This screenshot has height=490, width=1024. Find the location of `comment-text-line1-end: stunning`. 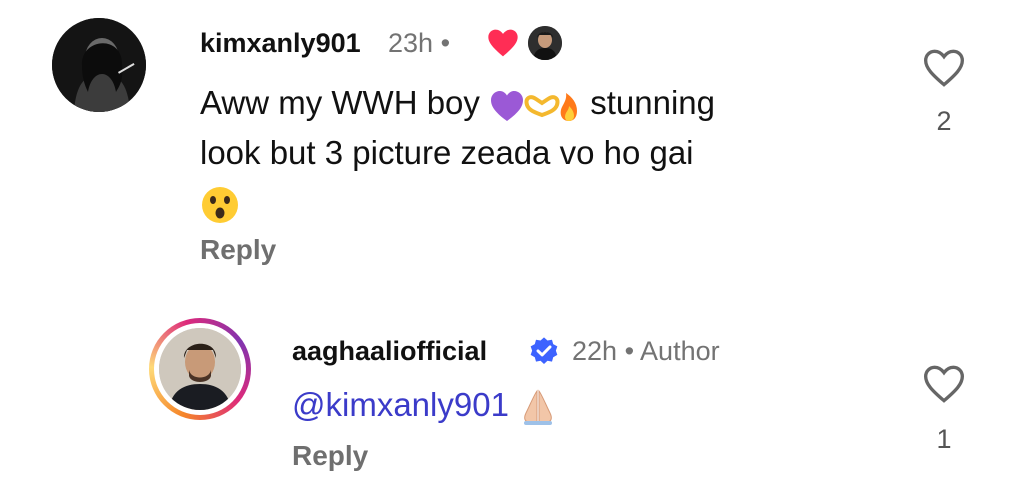

comment-text-line1-end: stunning is located at coordinates (653, 102).